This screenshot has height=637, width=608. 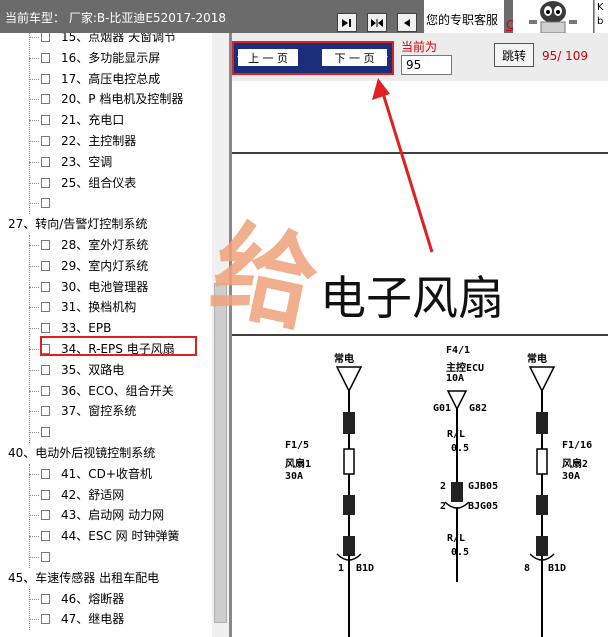 I want to click on tree-item: 30、电池管理器, so click(x=106, y=287).